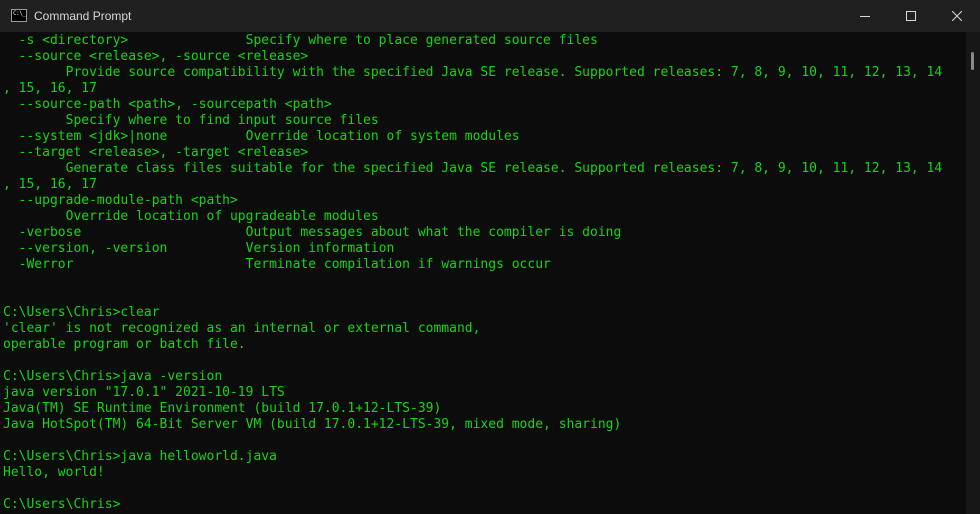 This screenshot has width=980, height=514. What do you see at coordinates (167, 104) in the screenshot?
I see `console-line: --source-path <path>, -sourcepath <path>` at bounding box center [167, 104].